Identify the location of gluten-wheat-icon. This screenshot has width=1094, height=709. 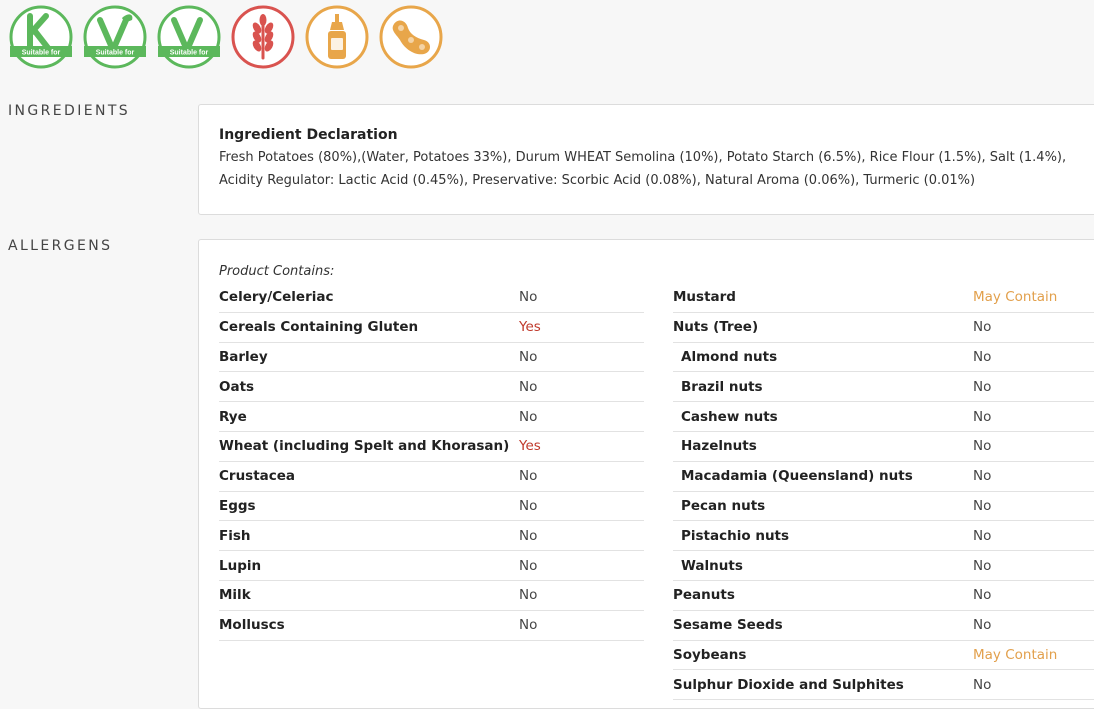
(263, 37).